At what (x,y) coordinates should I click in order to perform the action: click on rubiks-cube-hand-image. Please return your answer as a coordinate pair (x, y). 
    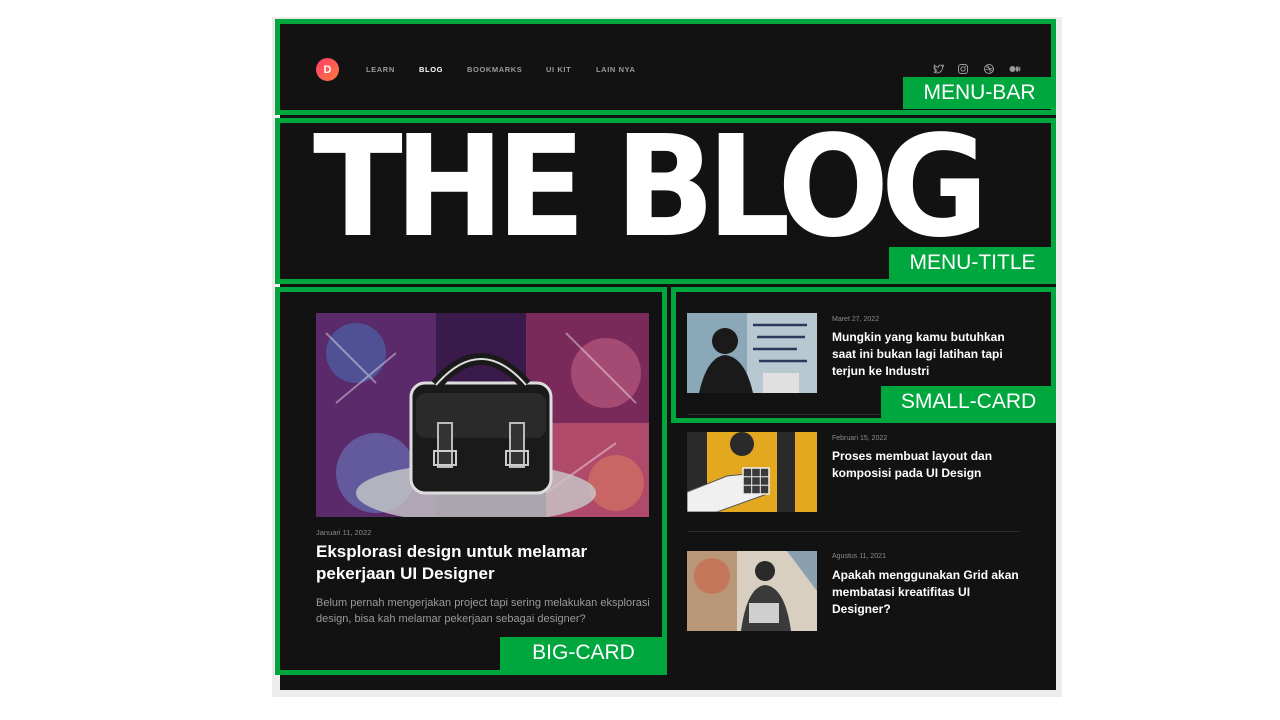
    Looking at the image, I should click on (752, 472).